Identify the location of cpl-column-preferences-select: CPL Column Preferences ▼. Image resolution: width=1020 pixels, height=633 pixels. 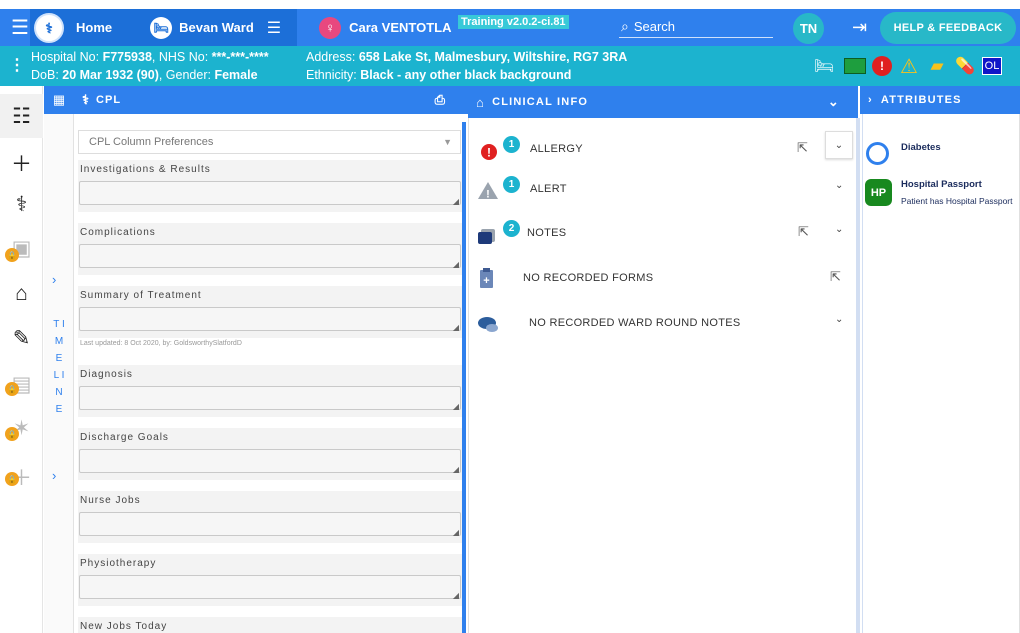
(269, 142).